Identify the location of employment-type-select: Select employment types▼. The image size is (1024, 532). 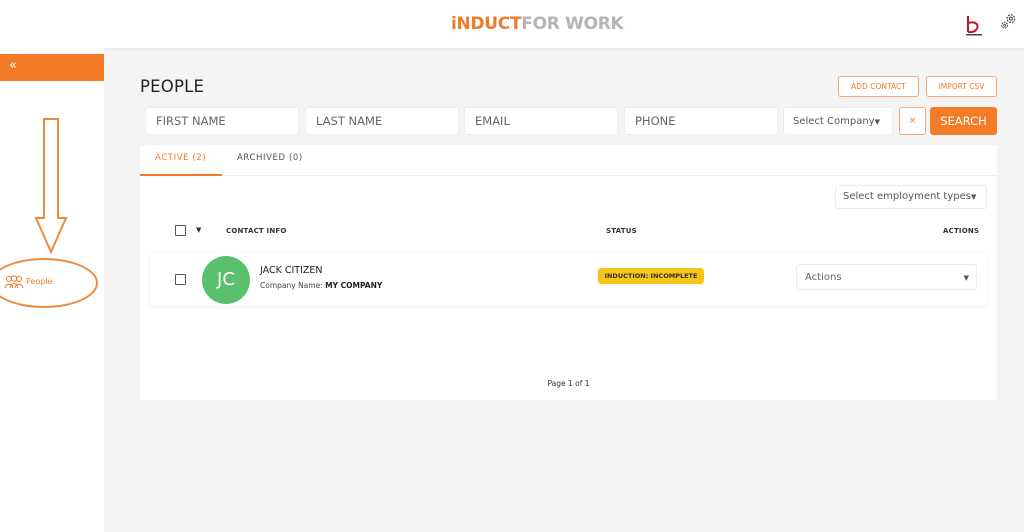
(911, 197).